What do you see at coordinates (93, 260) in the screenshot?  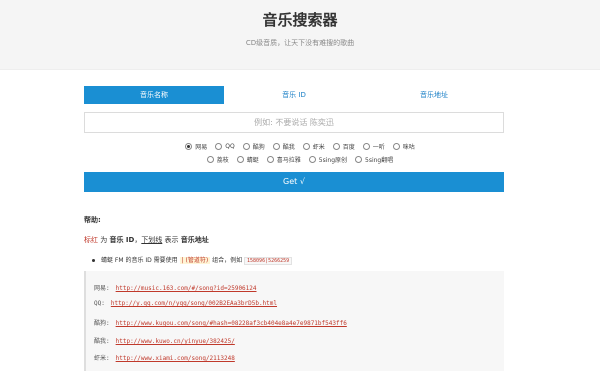 I see `bullet-dot-icon` at bounding box center [93, 260].